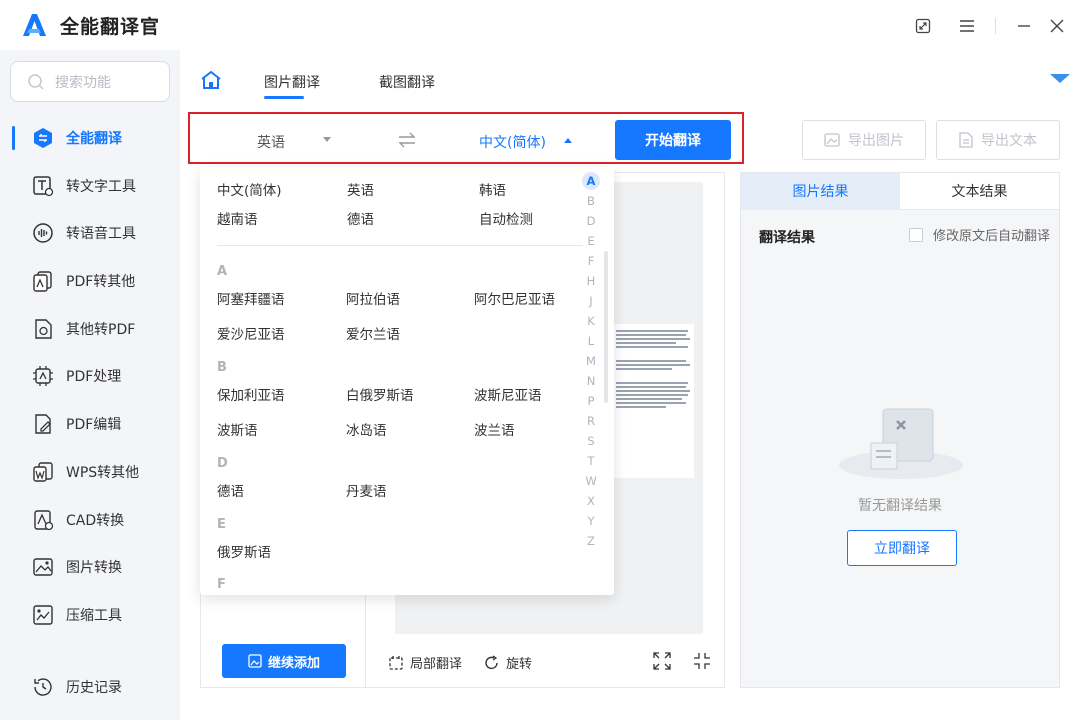  What do you see at coordinates (1060, 78) in the screenshot?
I see `collapse-triangle-icon` at bounding box center [1060, 78].